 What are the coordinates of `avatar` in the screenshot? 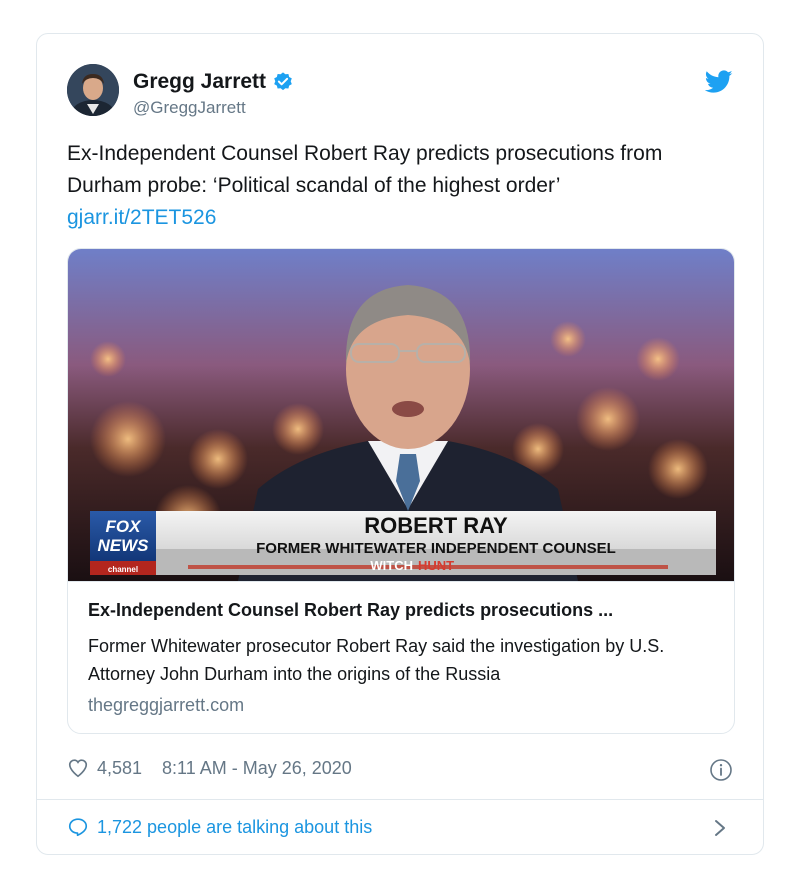 It's located at (93, 90).